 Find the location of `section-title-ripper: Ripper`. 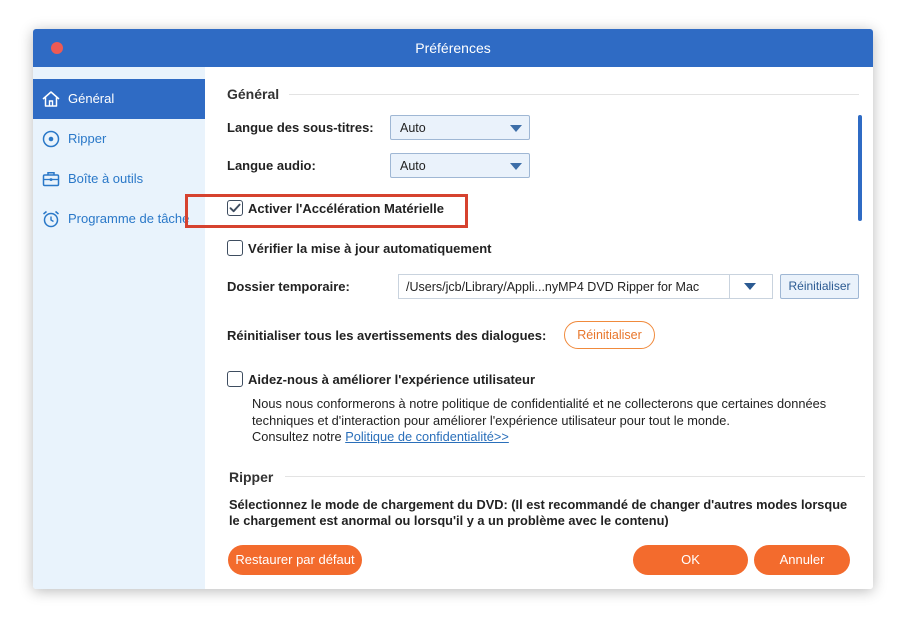

section-title-ripper: Ripper is located at coordinates (251, 477).